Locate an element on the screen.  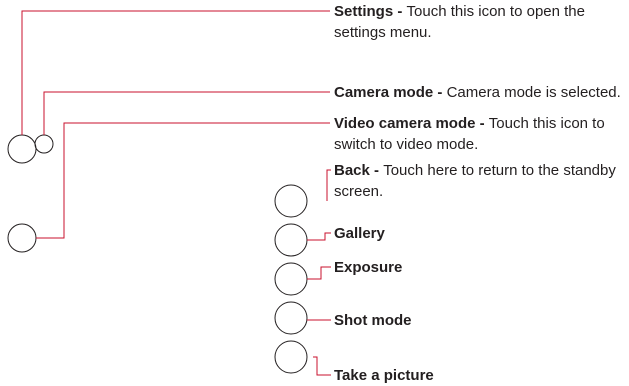
shot-mode-icon-circle is located at coordinates (291, 318).